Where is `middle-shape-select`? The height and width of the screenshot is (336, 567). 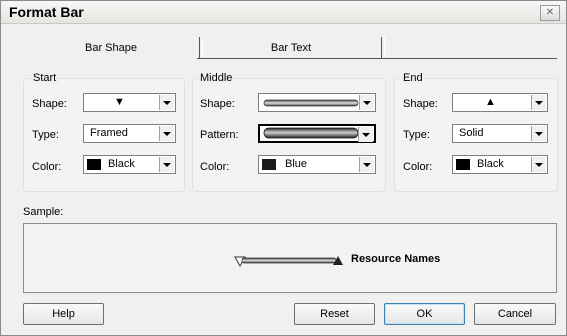 middle-shape-select is located at coordinates (317, 102).